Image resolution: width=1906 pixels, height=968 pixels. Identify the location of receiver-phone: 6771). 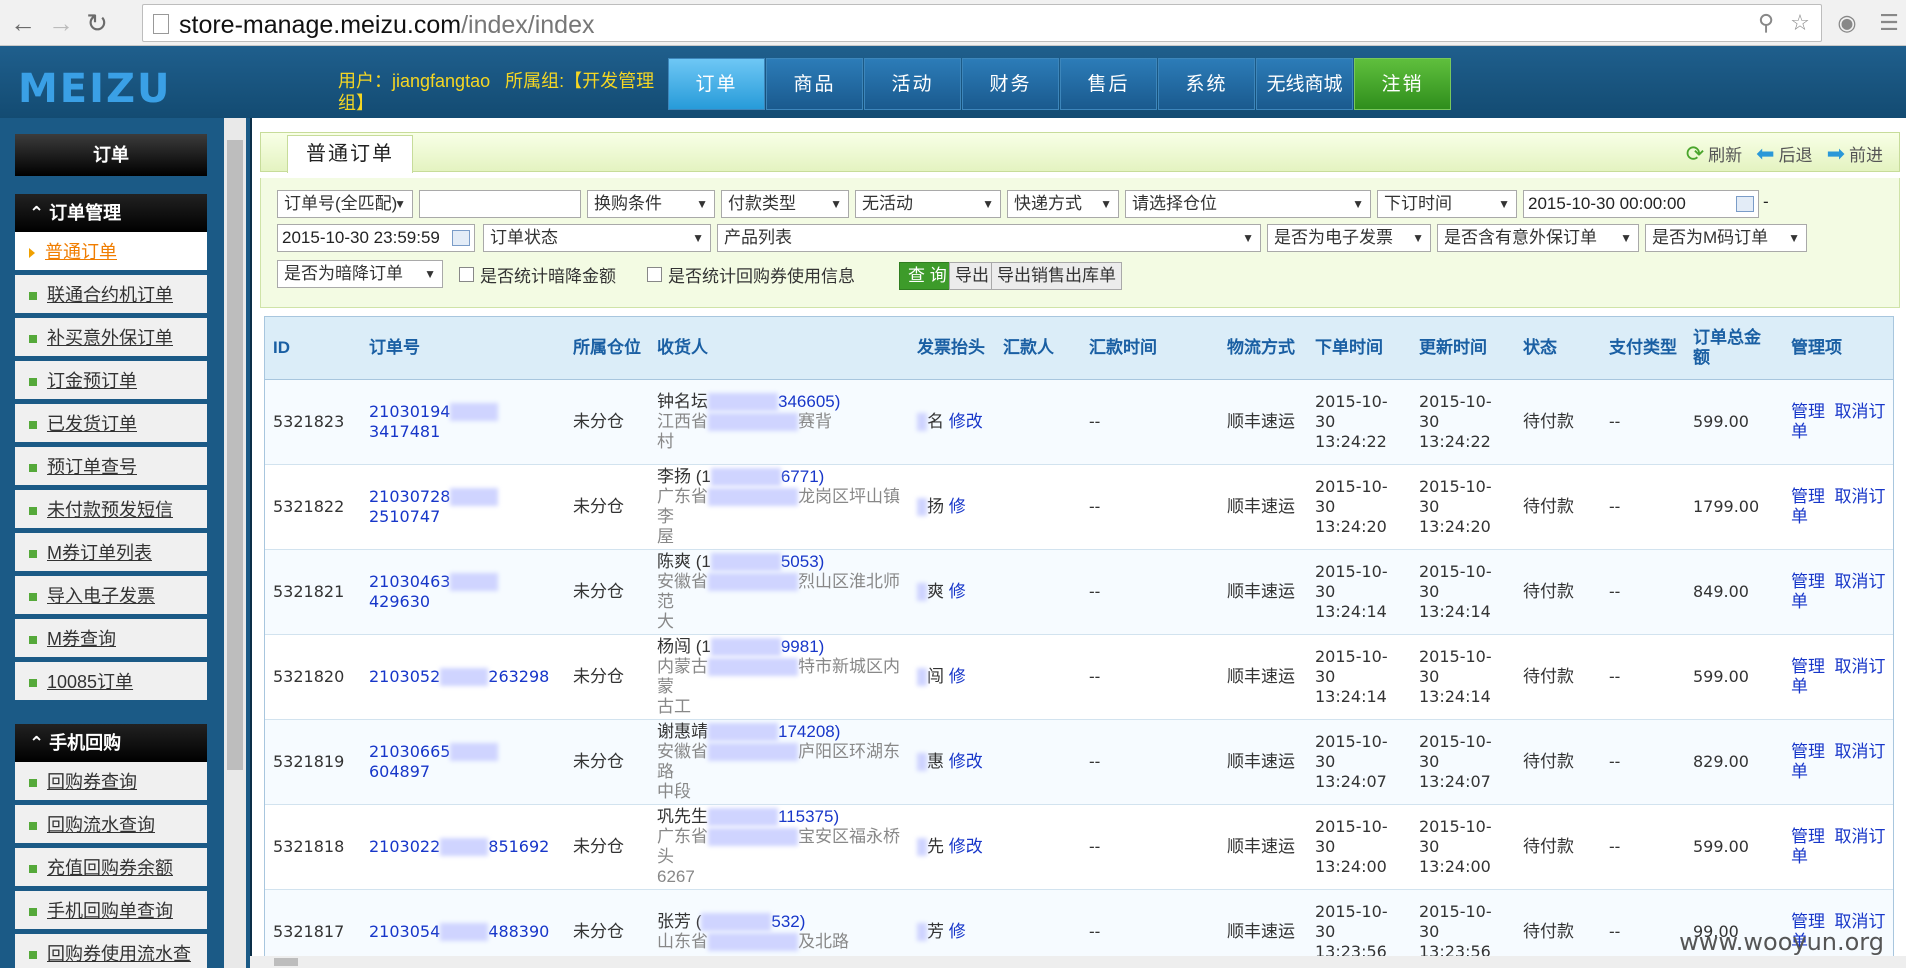
(802, 476).